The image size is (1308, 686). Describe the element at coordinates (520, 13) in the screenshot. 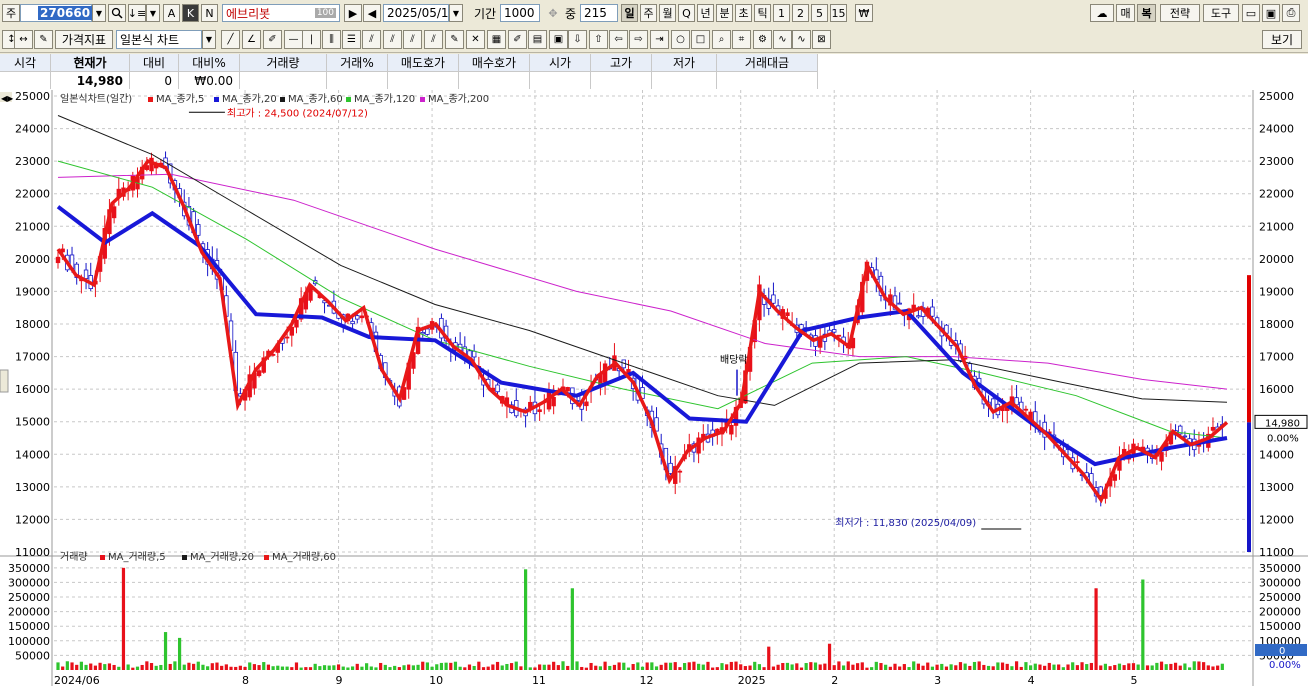

I see `period-input: 1000` at that location.